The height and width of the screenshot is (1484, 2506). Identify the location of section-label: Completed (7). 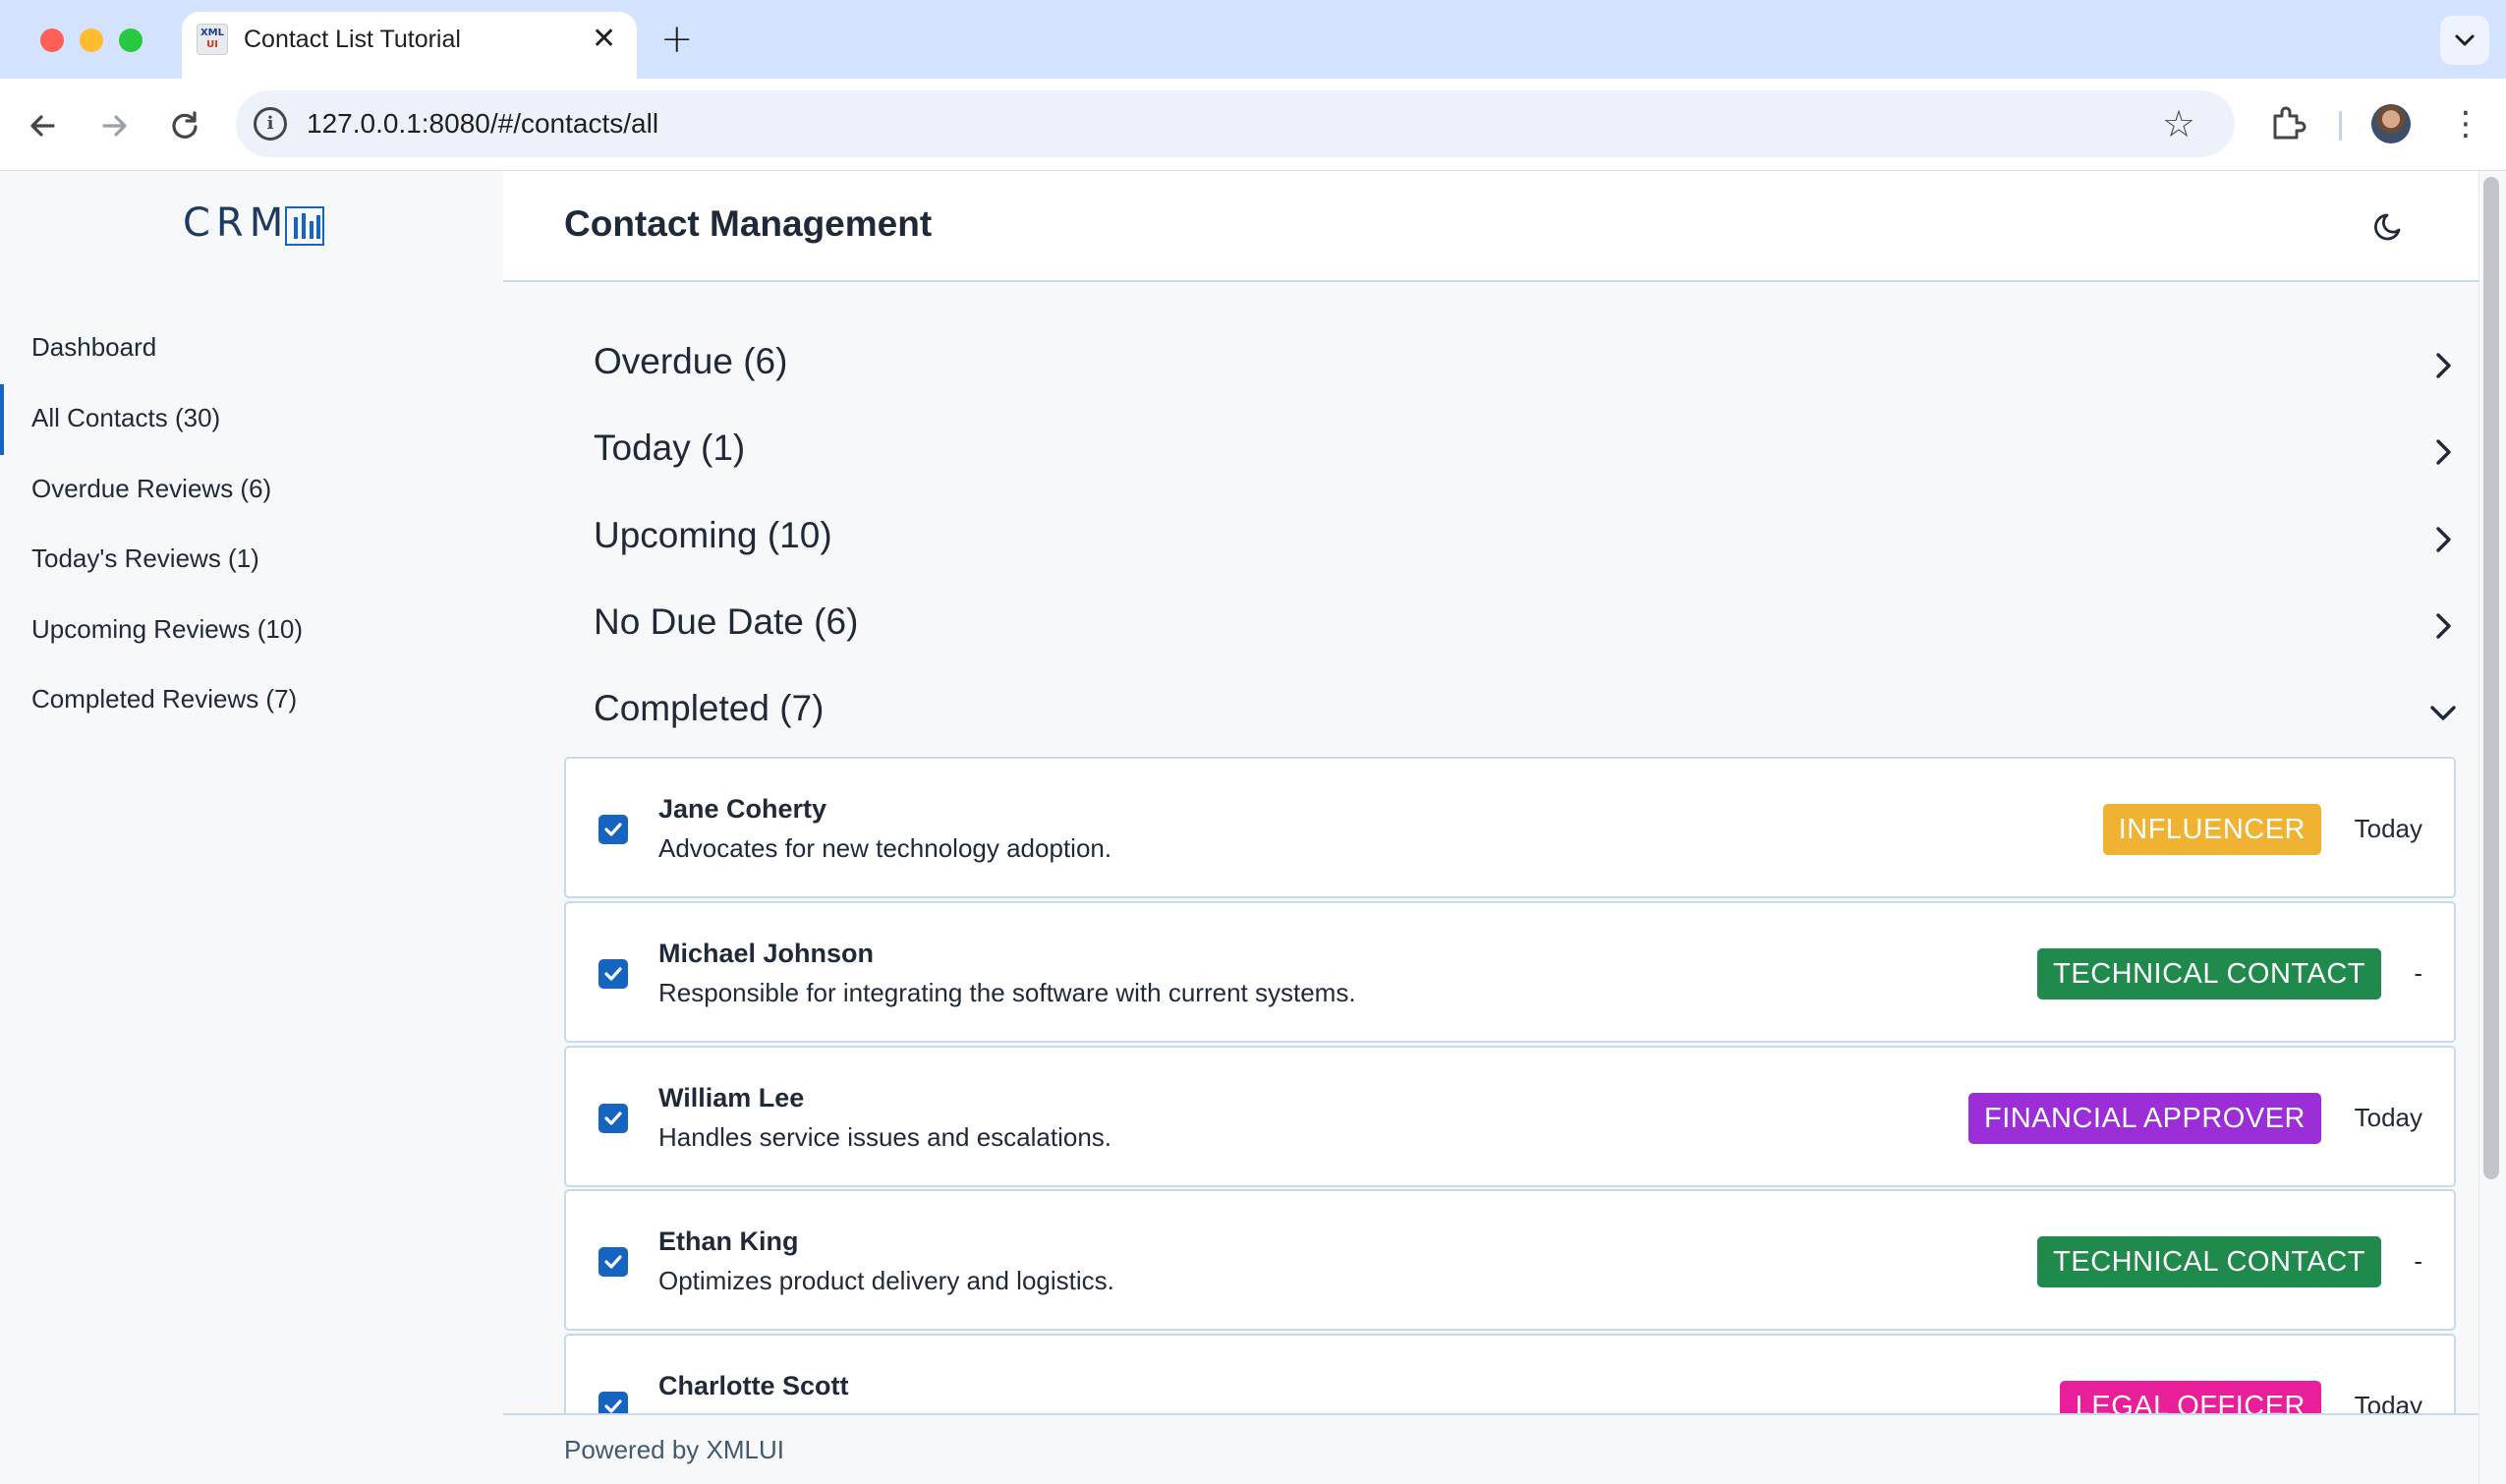
(709, 708).